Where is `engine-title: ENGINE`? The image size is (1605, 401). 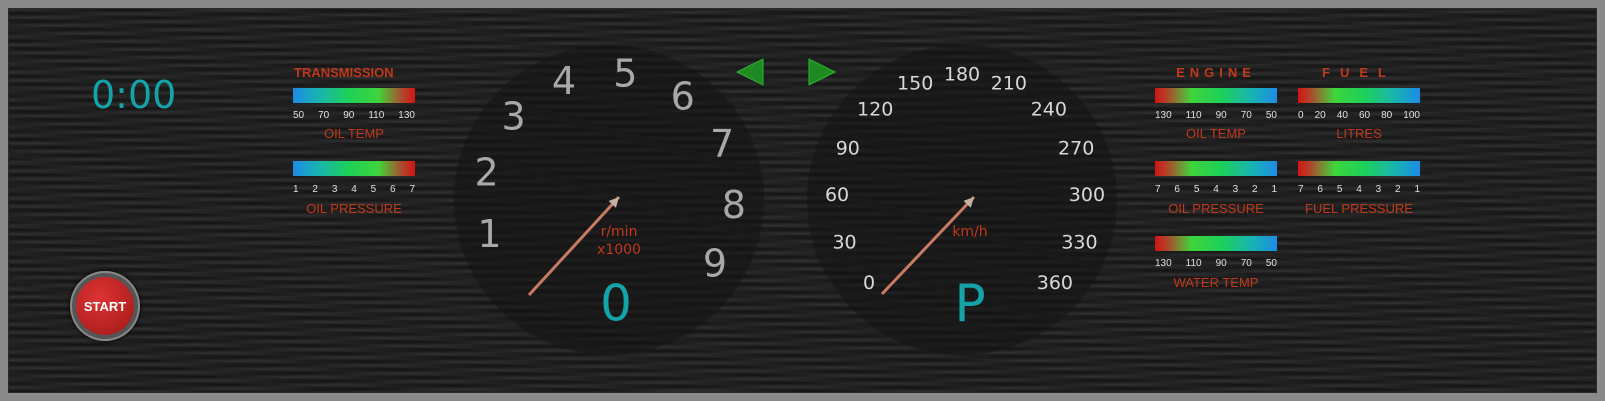
engine-title: ENGINE is located at coordinates (1216, 72).